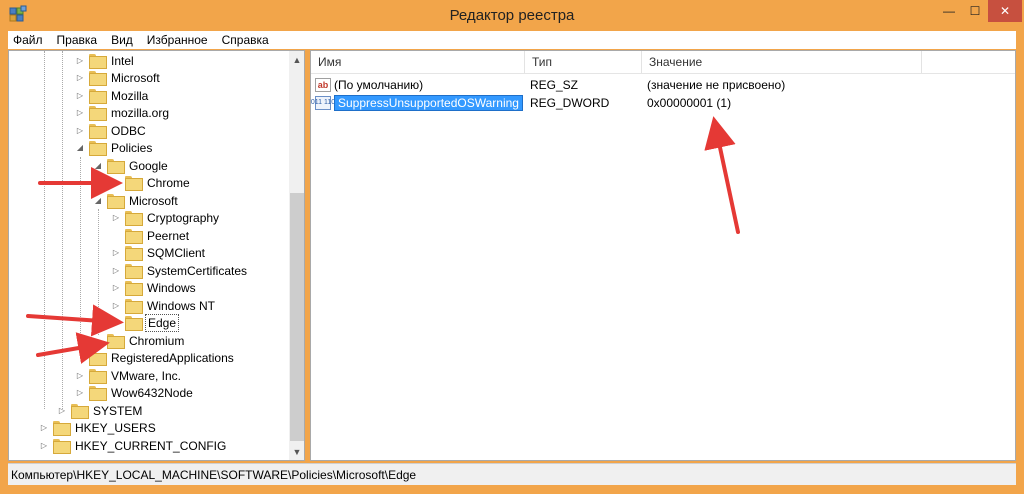  I want to click on menu-favorites: Избранное, so click(177, 40).